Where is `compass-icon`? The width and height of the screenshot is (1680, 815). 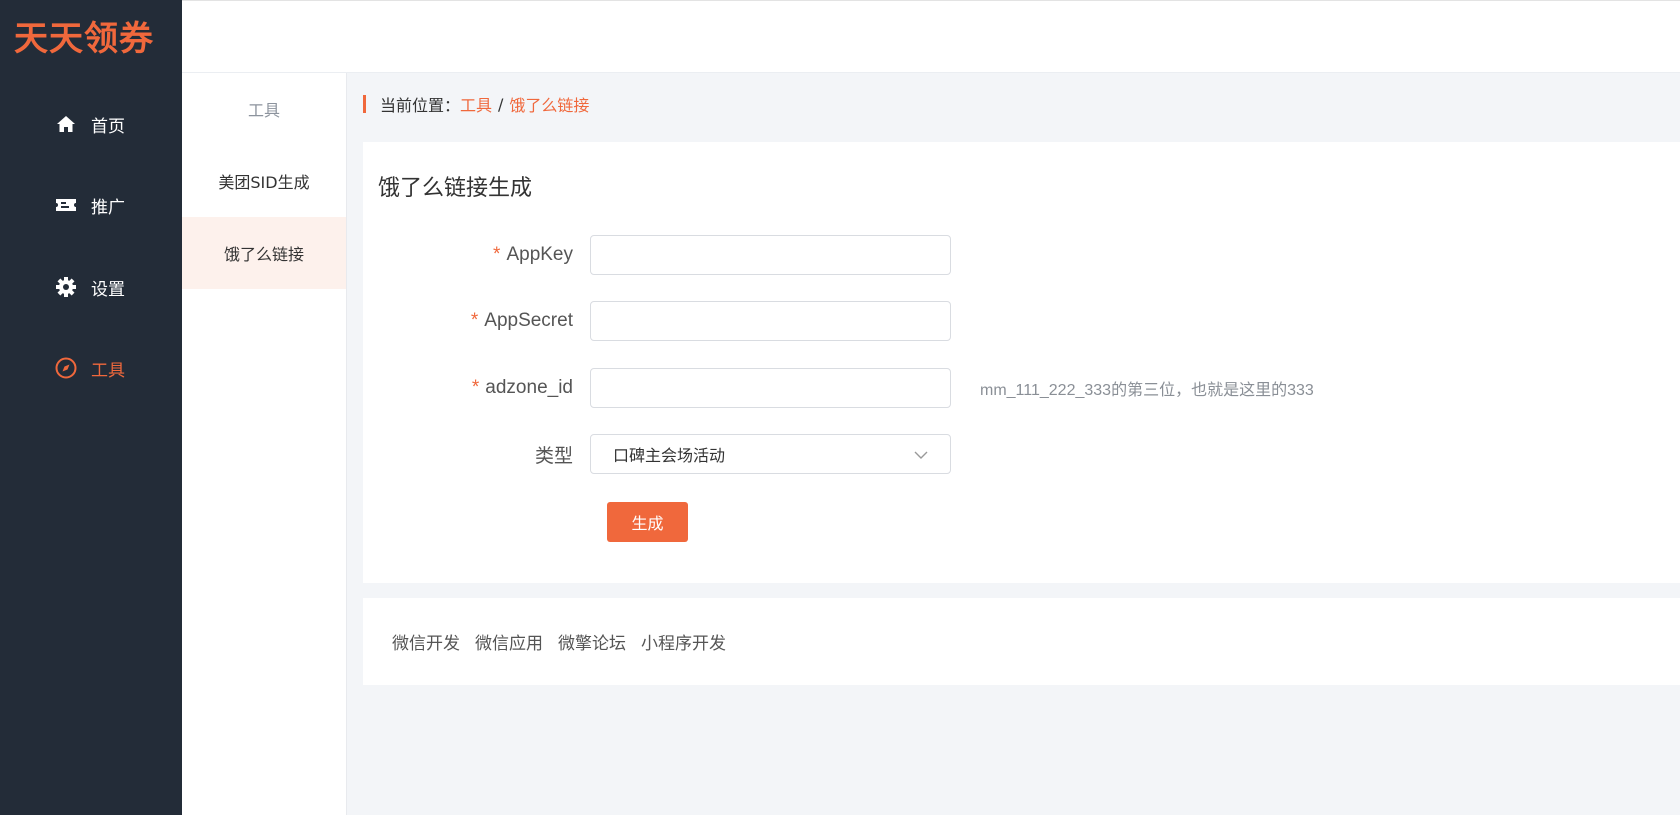 compass-icon is located at coordinates (66, 368).